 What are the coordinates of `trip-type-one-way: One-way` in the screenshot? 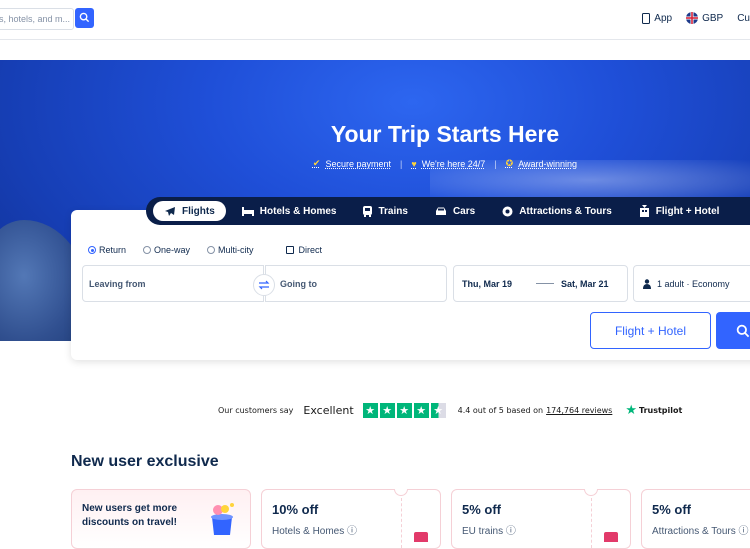 It's located at (166, 250).